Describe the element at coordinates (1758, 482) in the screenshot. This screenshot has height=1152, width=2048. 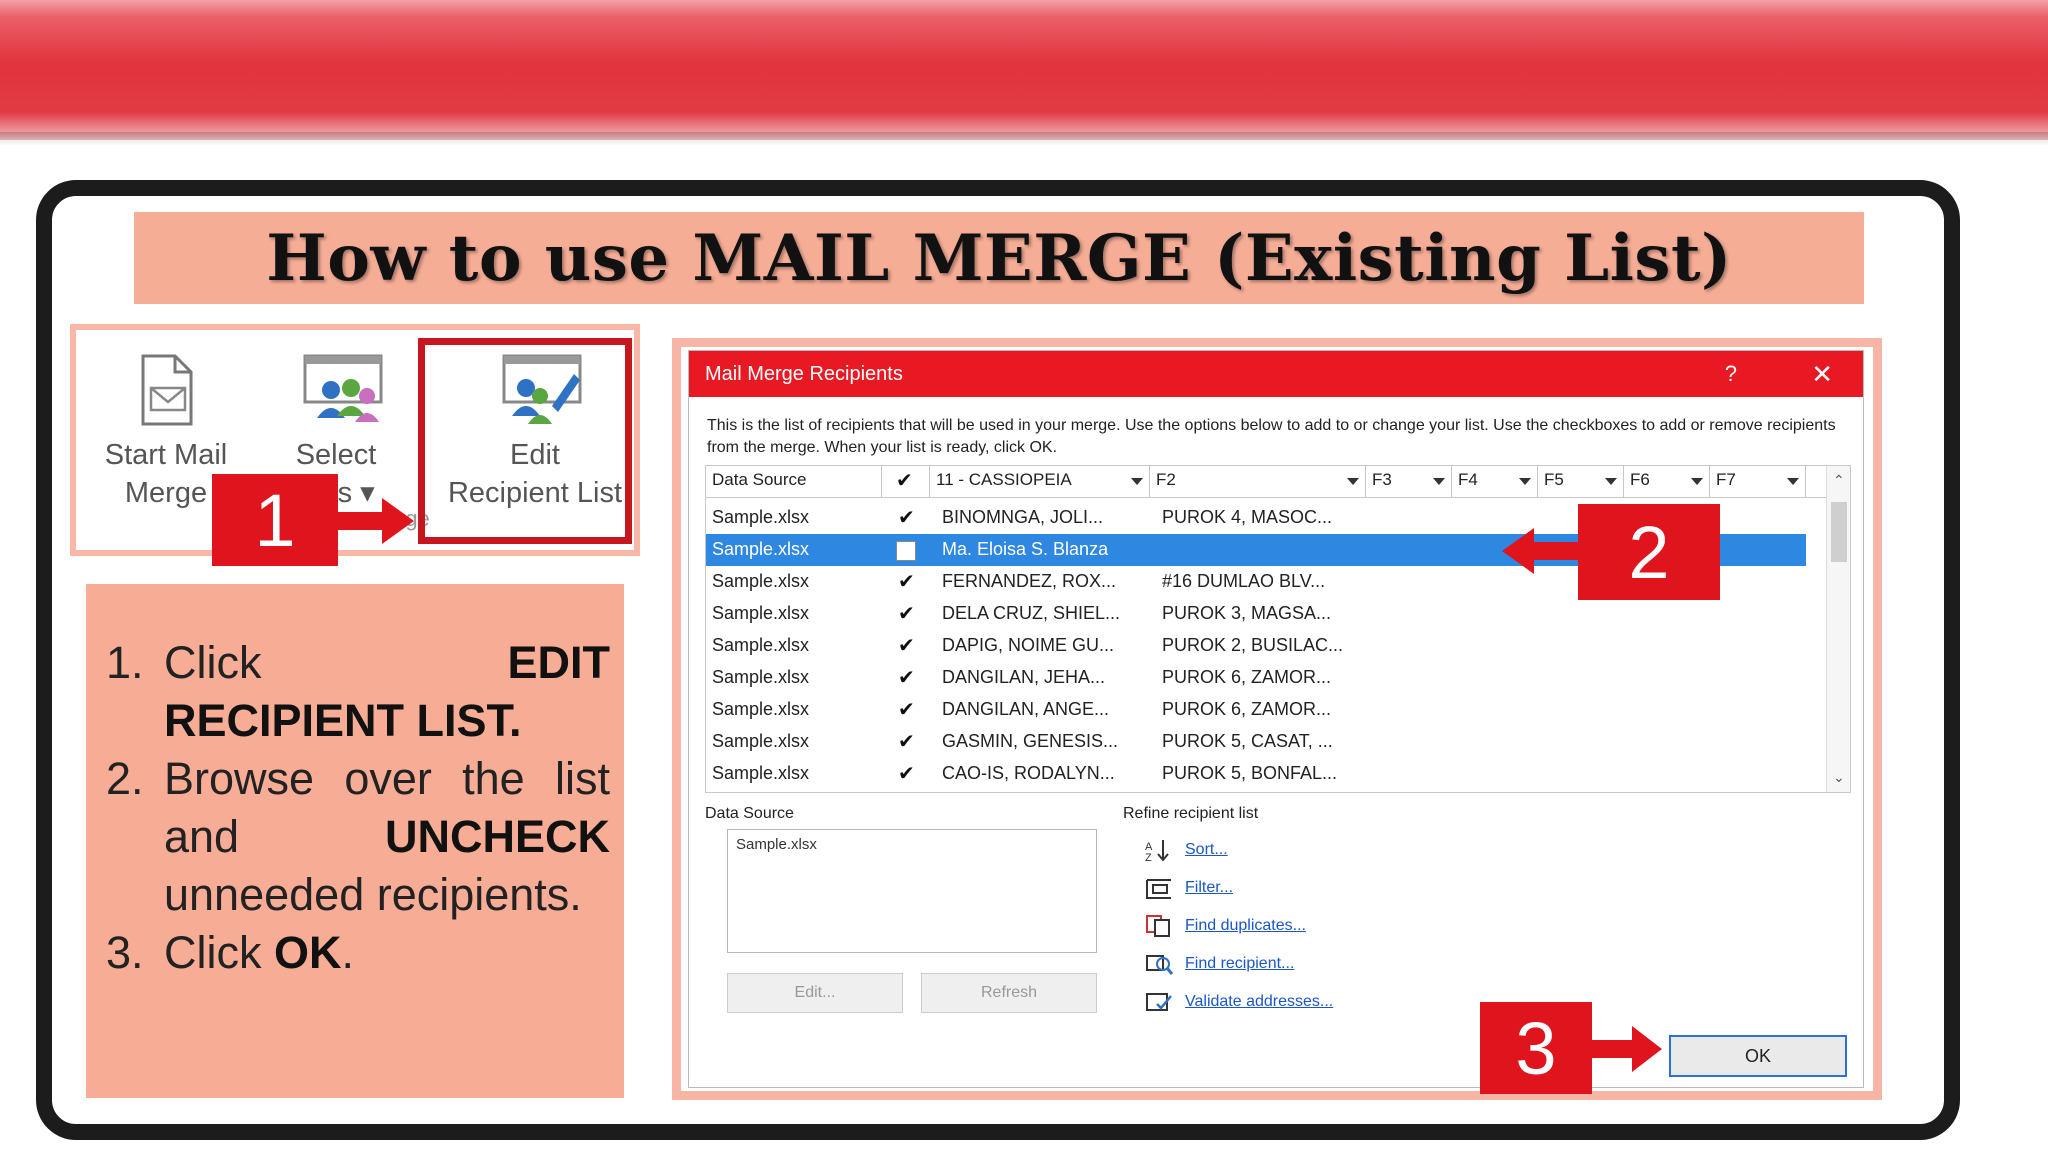
I see `col-f7: F7` at that location.